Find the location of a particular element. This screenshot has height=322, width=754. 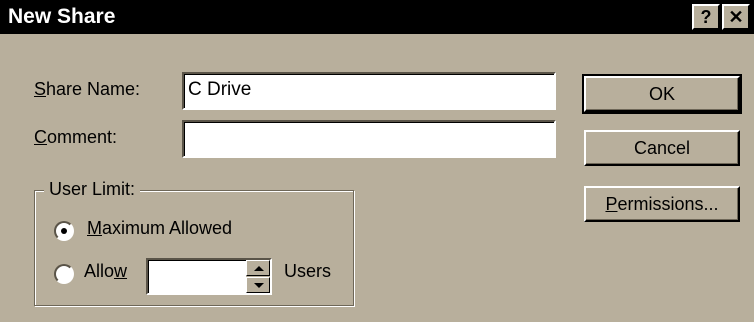

spin-up-button is located at coordinates (258, 268).